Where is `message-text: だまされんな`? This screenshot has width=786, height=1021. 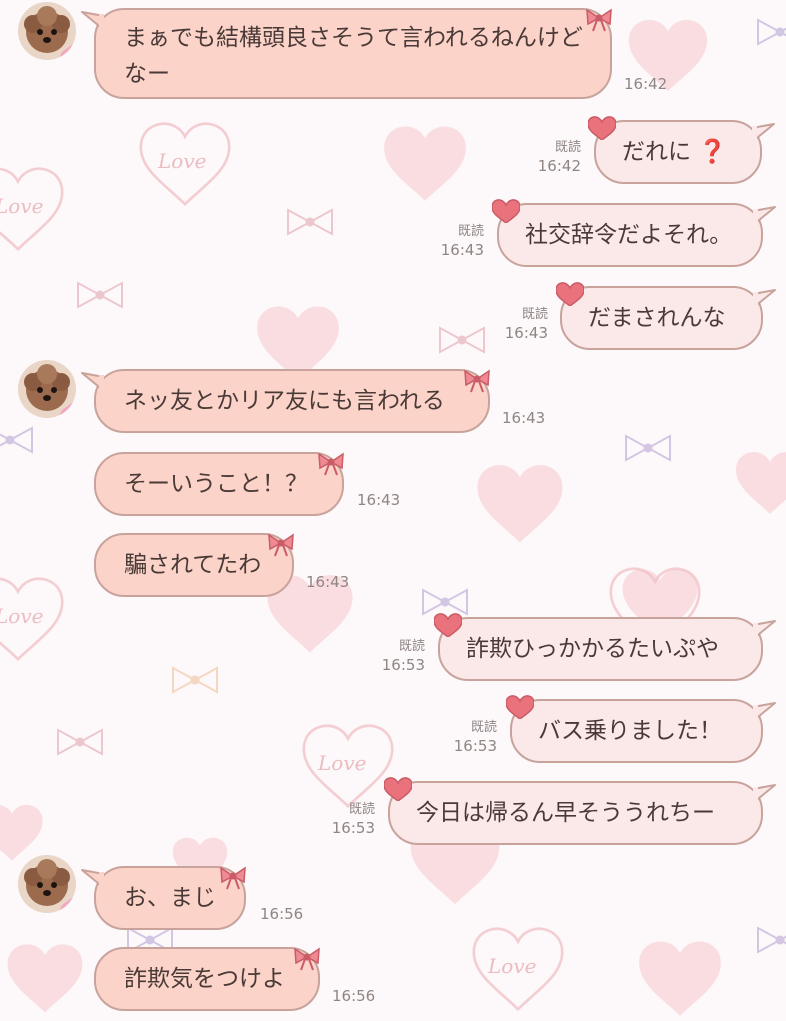 message-text: だまされんな is located at coordinates (657, 318).